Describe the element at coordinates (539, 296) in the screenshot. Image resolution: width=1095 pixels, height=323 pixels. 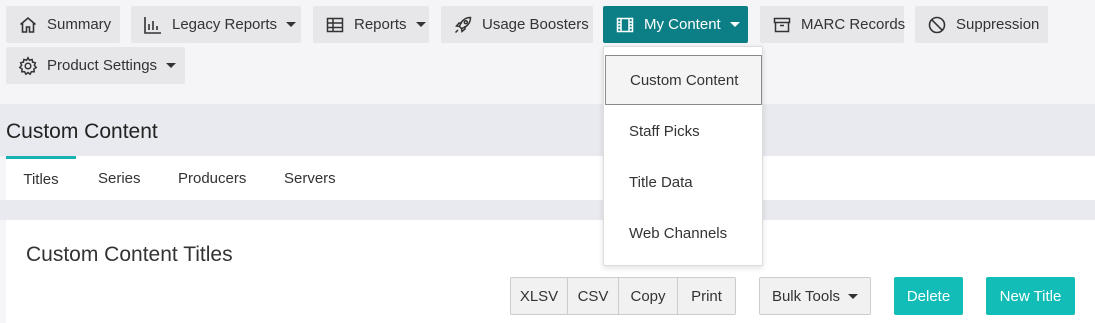
I see `xlsv-button: XLSV` at that location.